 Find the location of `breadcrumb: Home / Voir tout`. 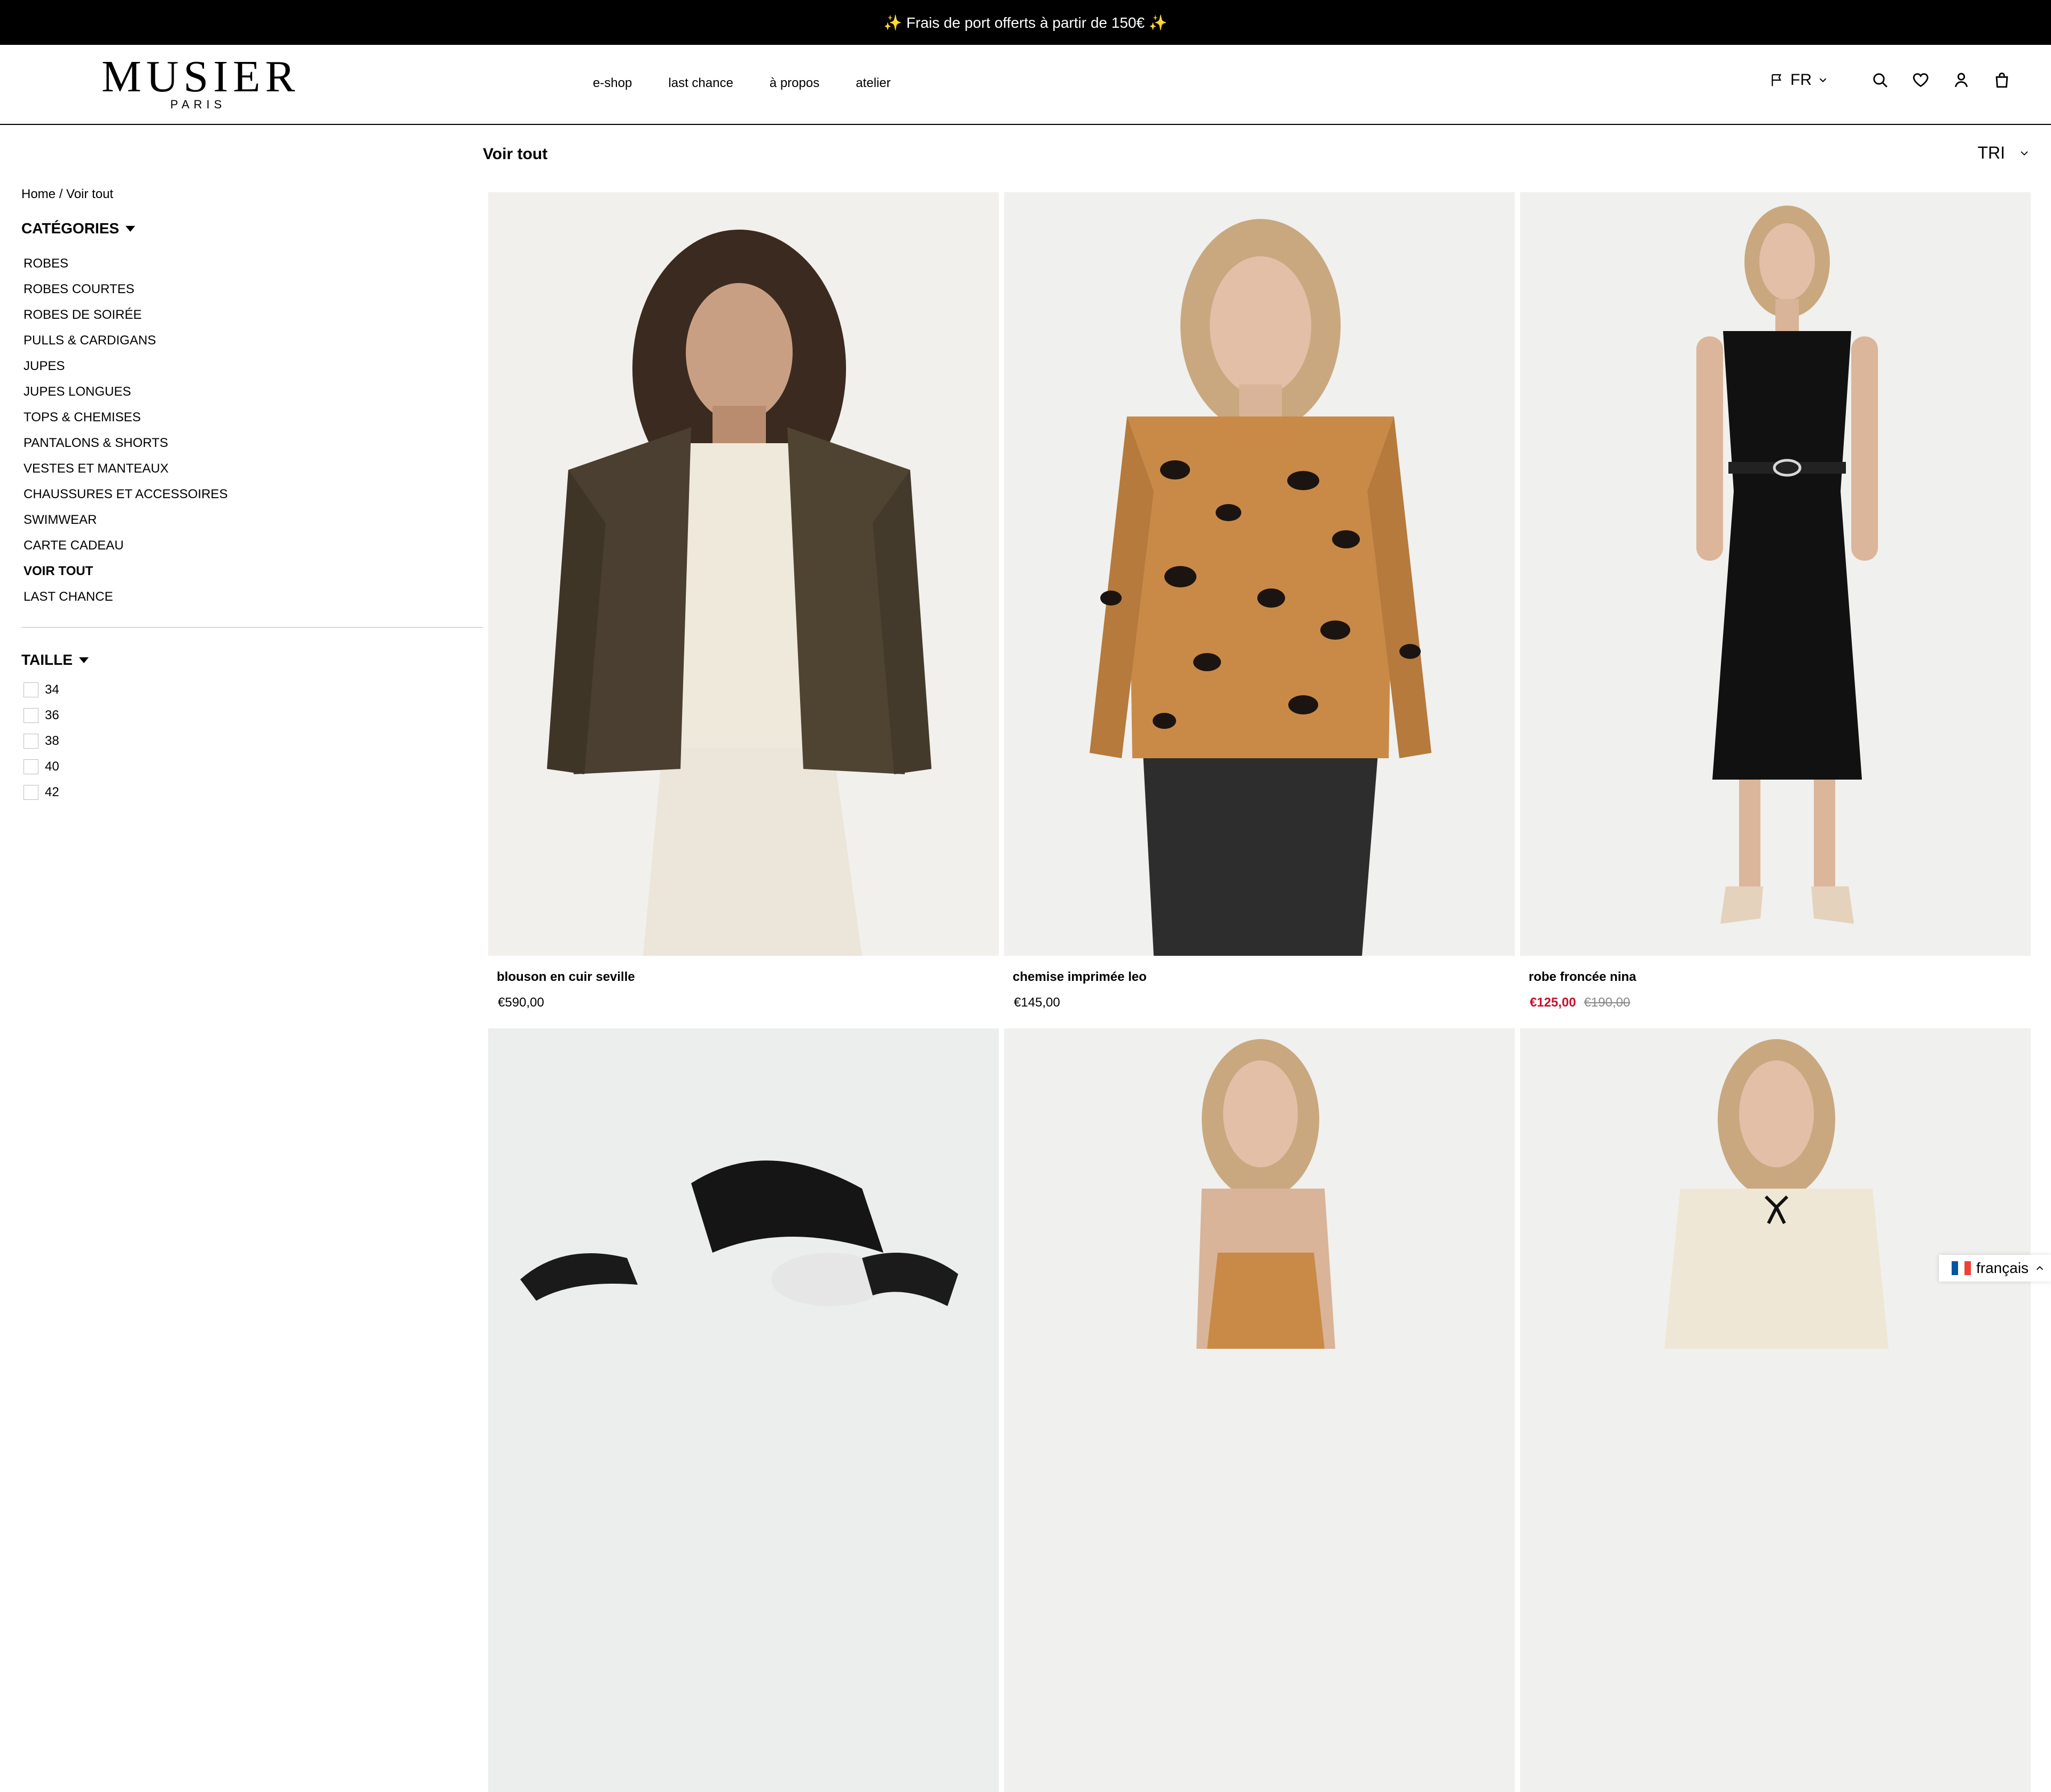

breadcrumb: Home / Voir tout is located at coordinates (67, 195).